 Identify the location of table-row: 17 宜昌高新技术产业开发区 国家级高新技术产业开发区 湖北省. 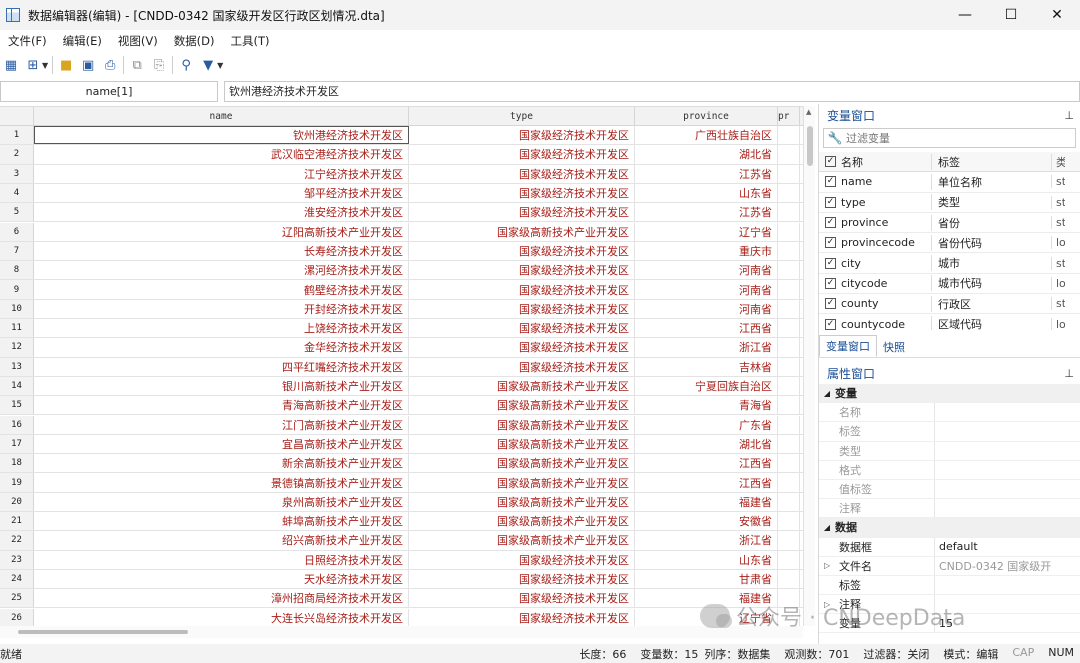
(401, 444).